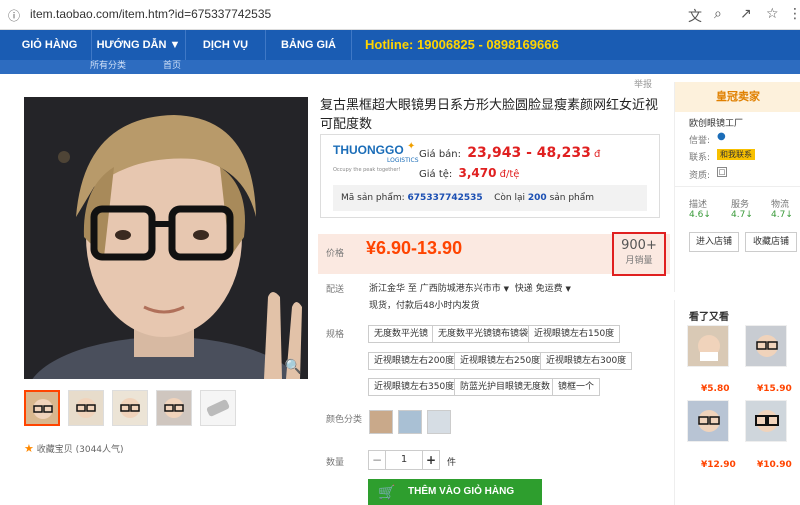 The height and width of the screenshot is (505, 800). I want to click on remaining-count: 200, so click(537, 198).